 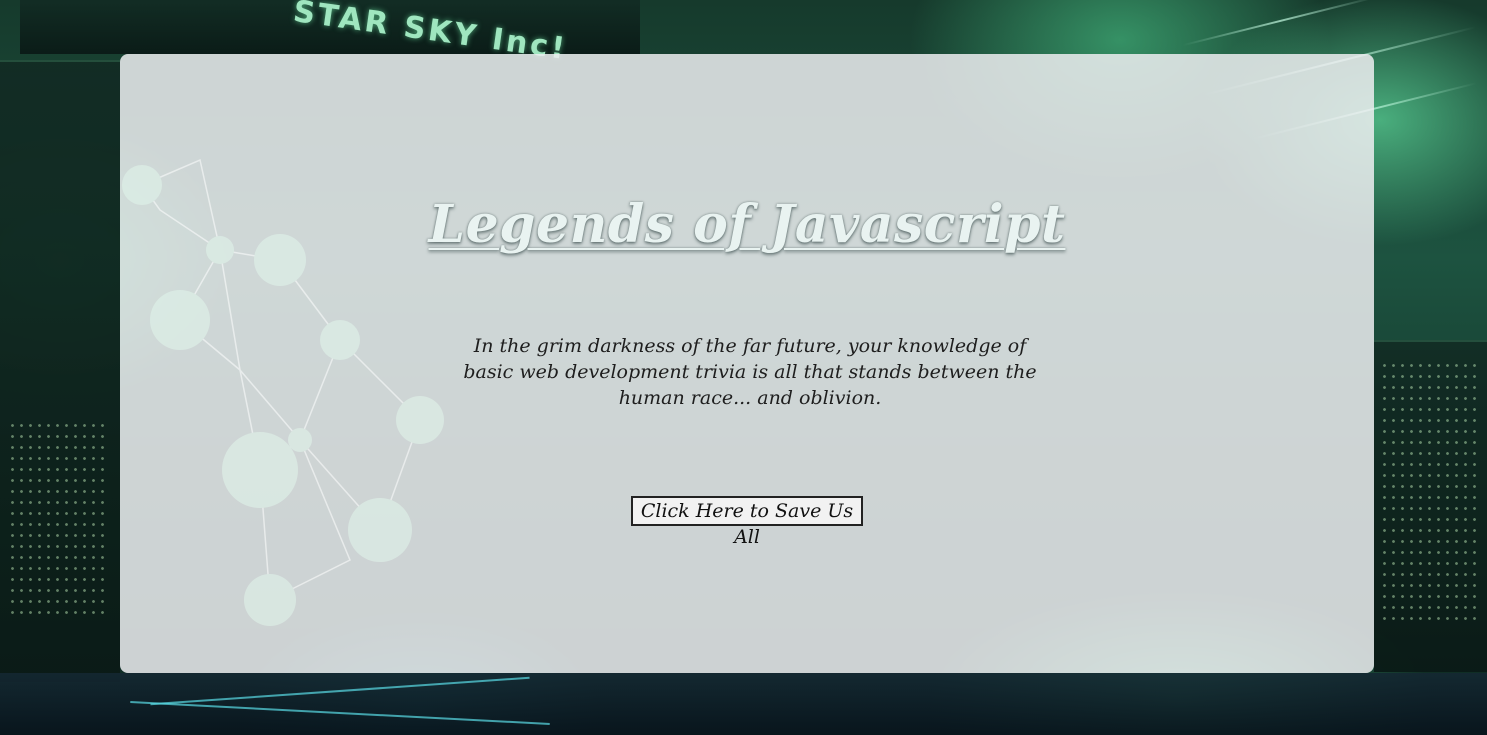 What do you see at coordinates (747, 522) in the screenshot?
I see `start-quiz-button: Click Here to Save Us All` at bounding box center [747, 522].